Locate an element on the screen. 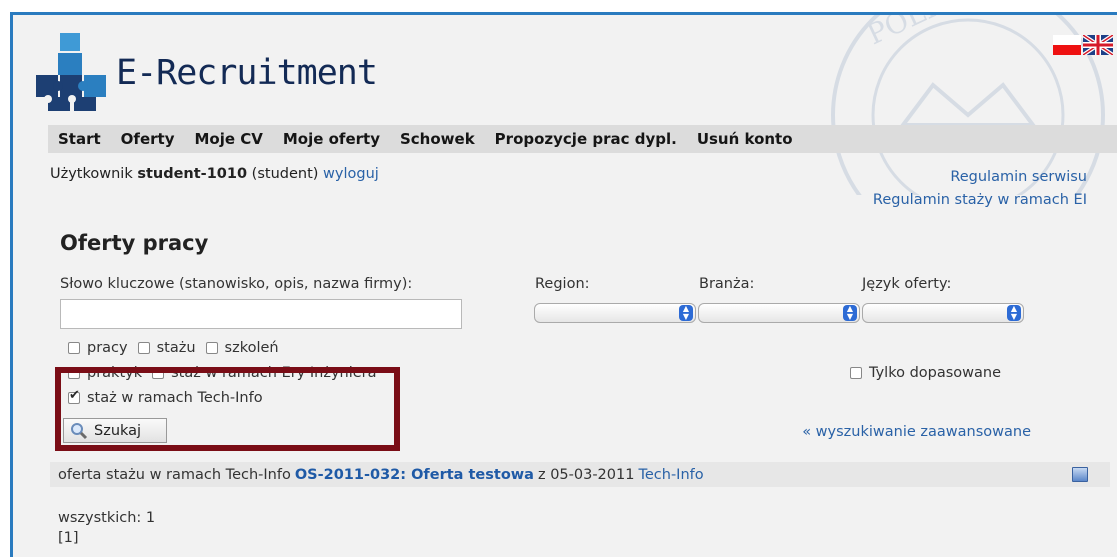 The image size is (1117, 557). pagination: [1] is located at coordinates (106, 538).